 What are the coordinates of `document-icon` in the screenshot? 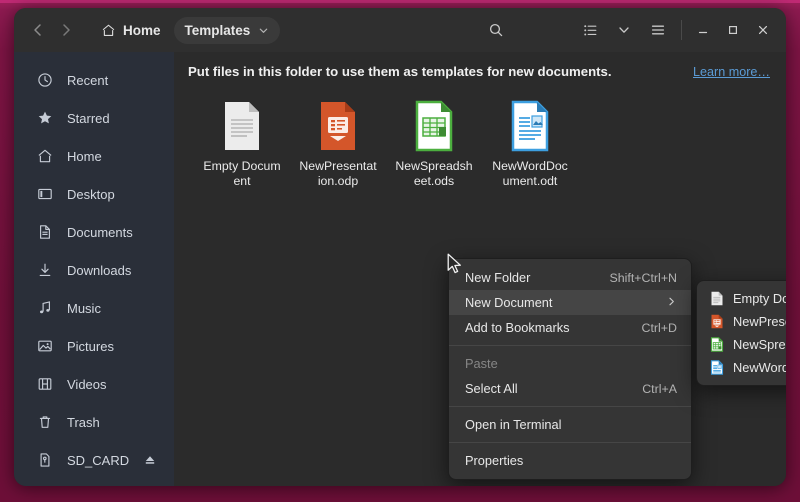 It's located at (44, 232).